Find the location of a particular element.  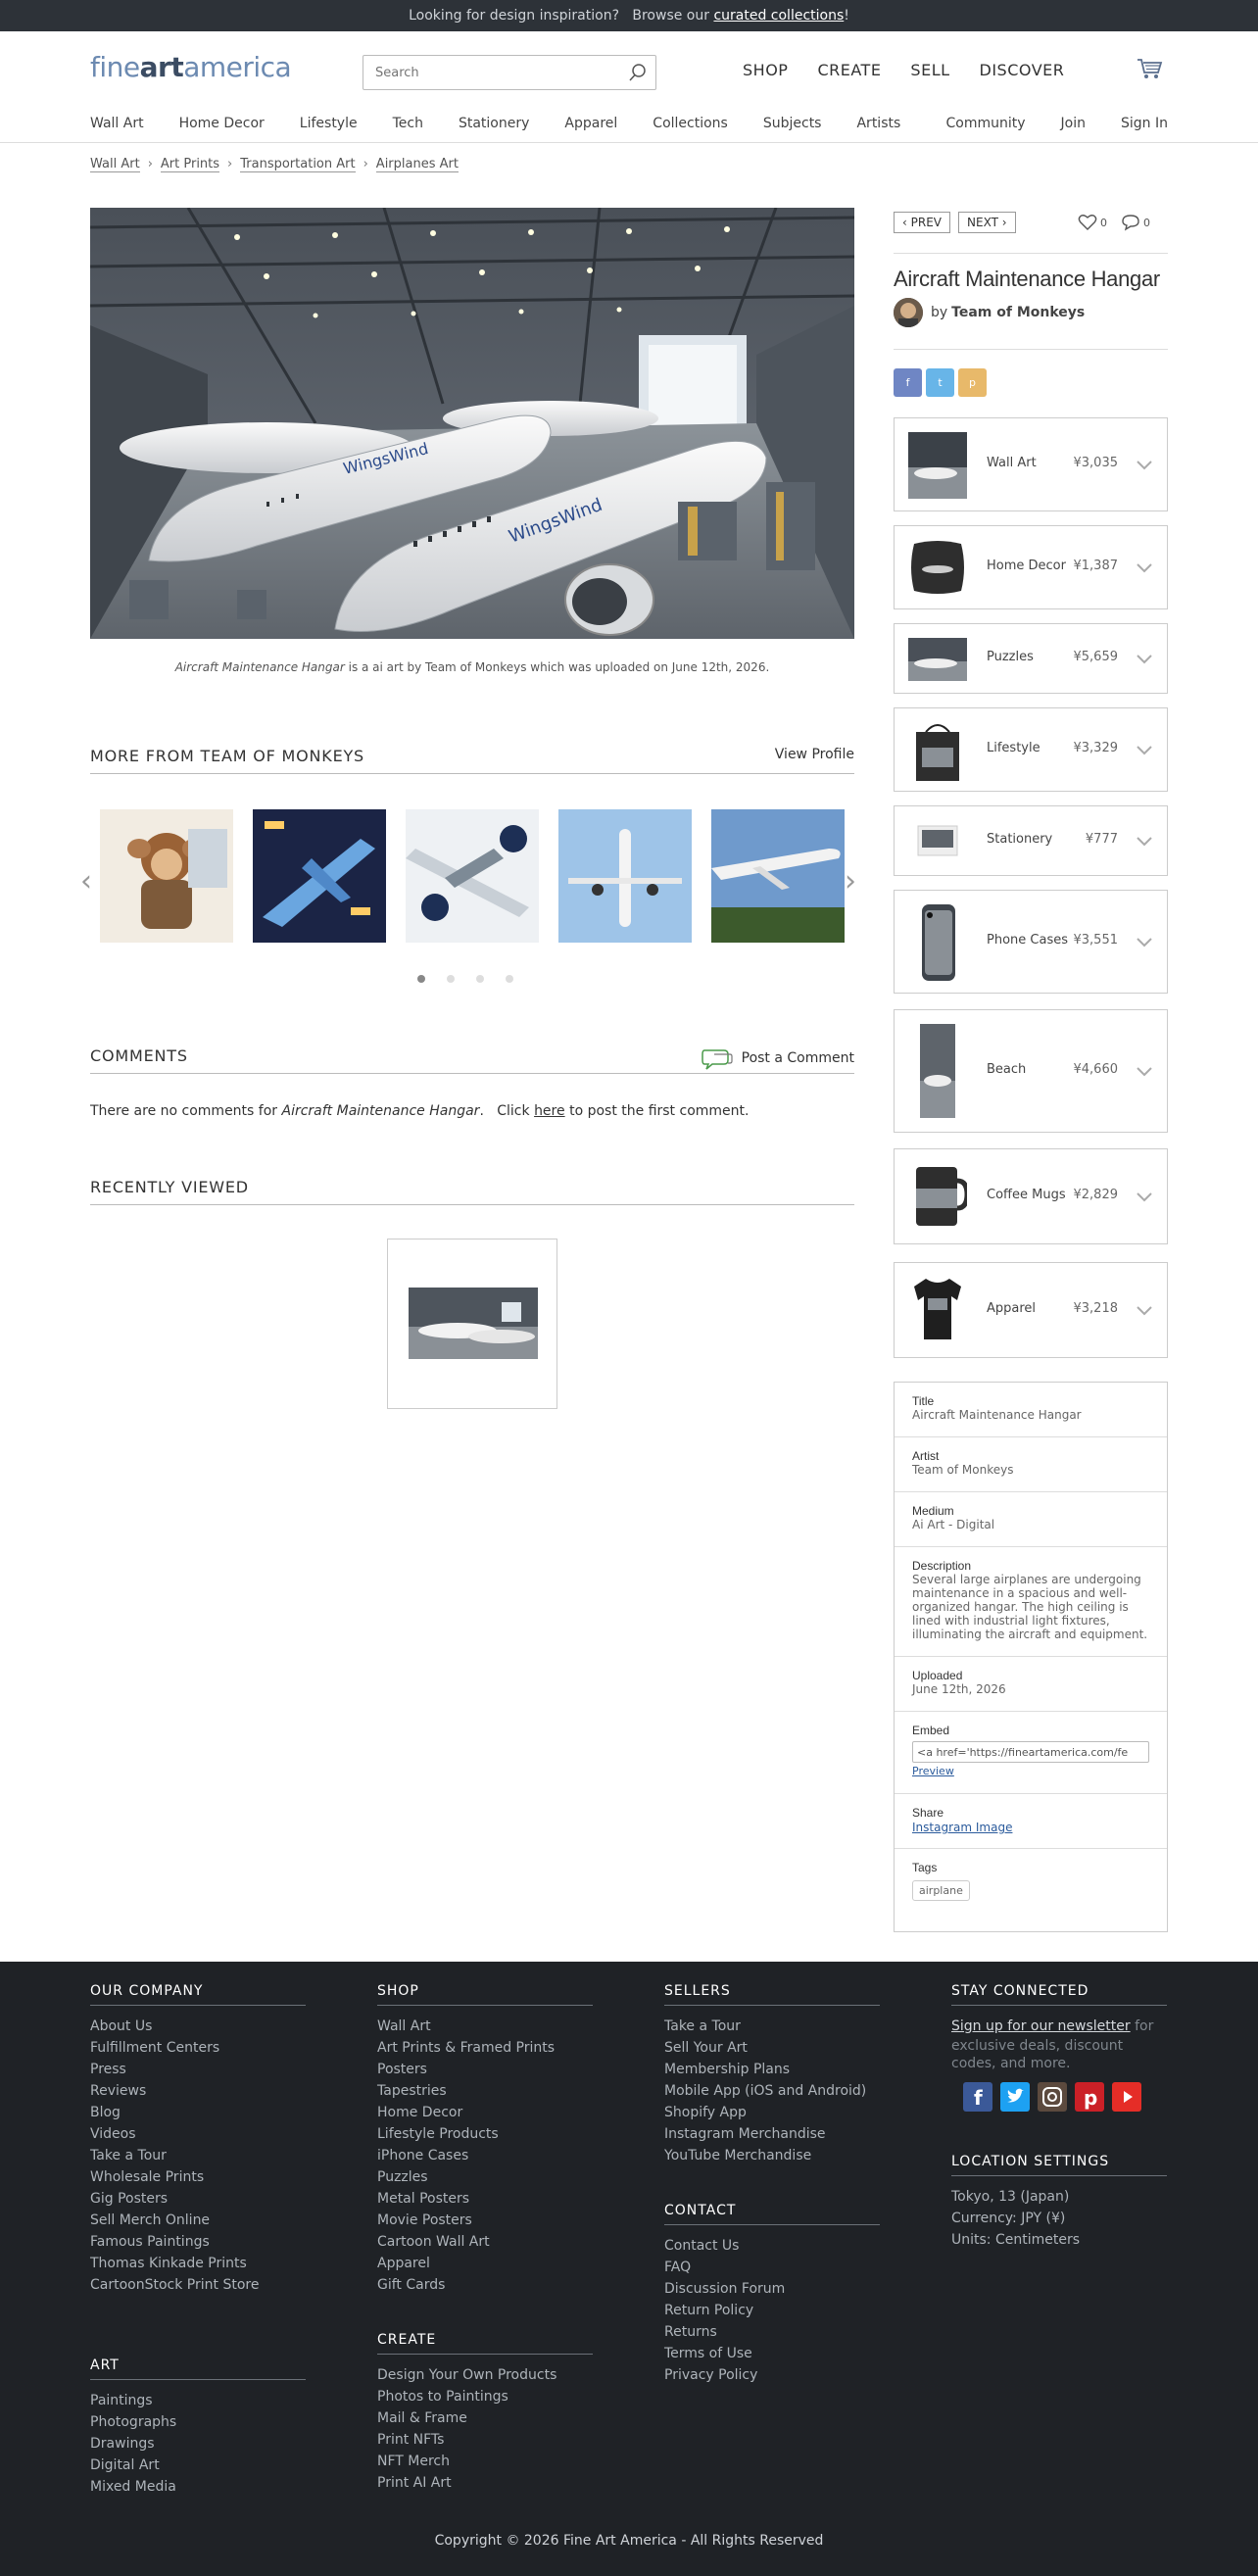

youtube-icon is located at coordinates (1126, 2097).